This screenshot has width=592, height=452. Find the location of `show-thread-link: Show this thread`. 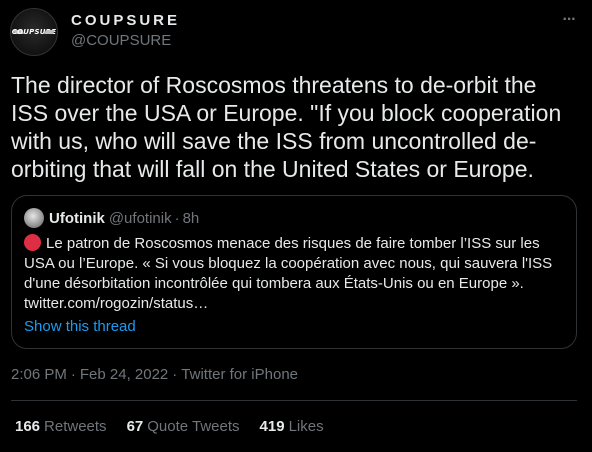

show-thread-link: Show this thread is located at coordinates (80, 326).